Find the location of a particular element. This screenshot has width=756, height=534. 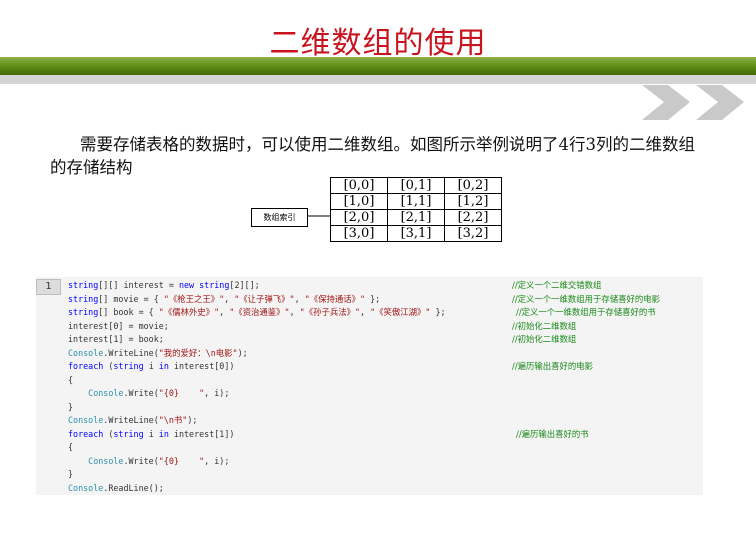

array-cell: [2,1] is located at coordinates (416, 217).